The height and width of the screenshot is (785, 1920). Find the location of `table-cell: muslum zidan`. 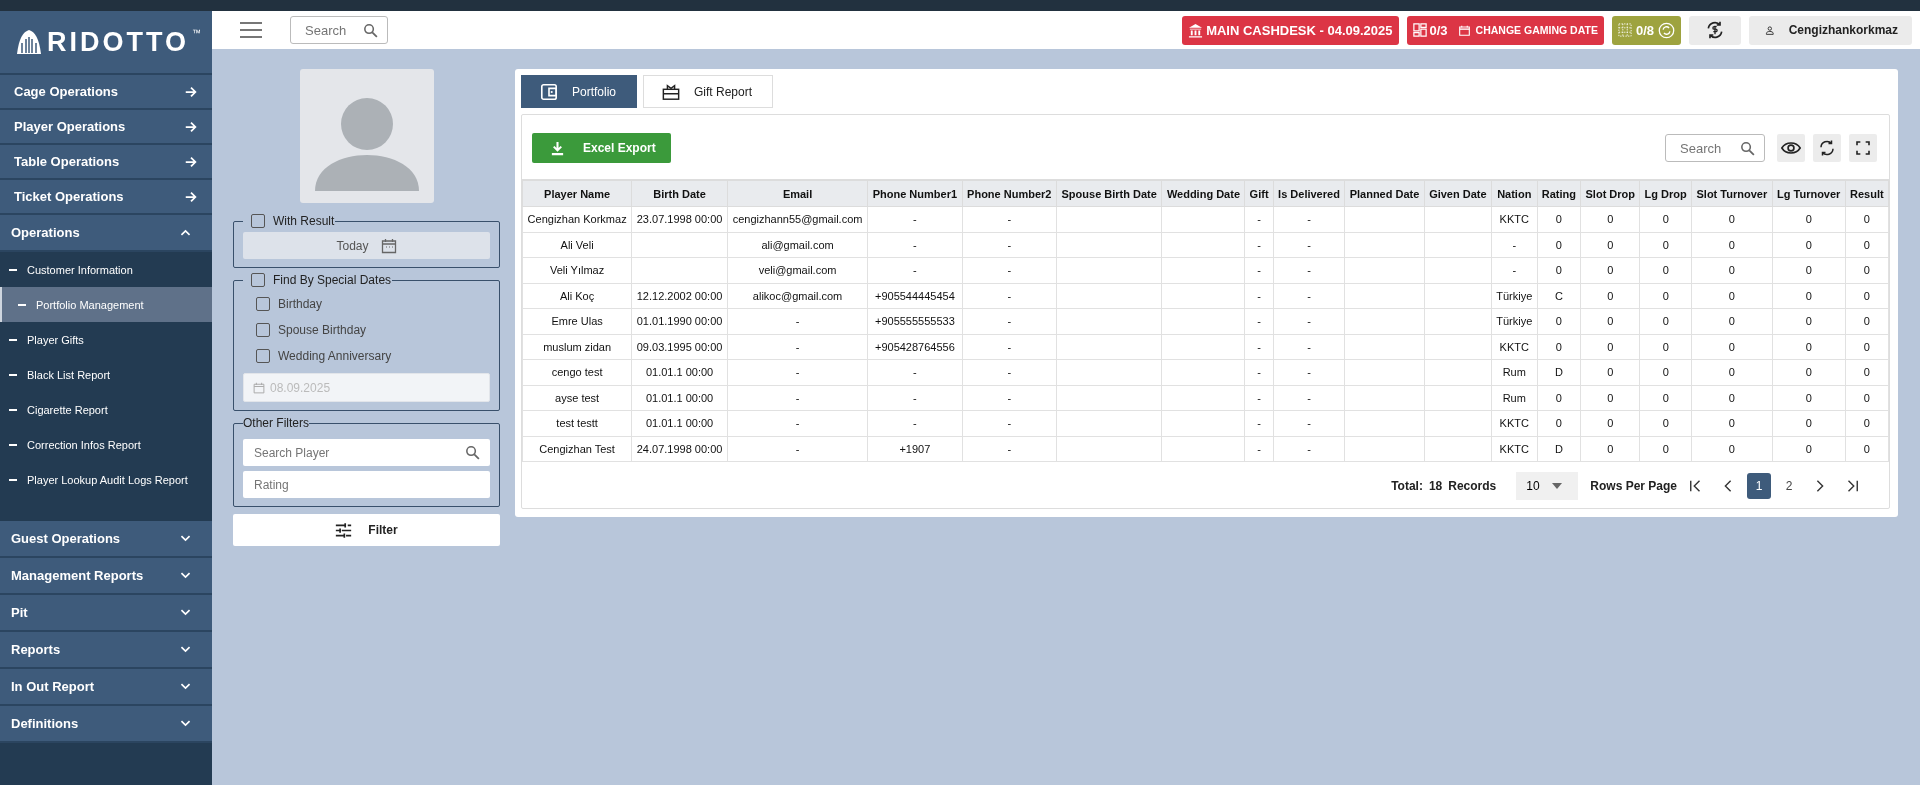

table-cell: muslum zidan is located at coordinates (577, 346).